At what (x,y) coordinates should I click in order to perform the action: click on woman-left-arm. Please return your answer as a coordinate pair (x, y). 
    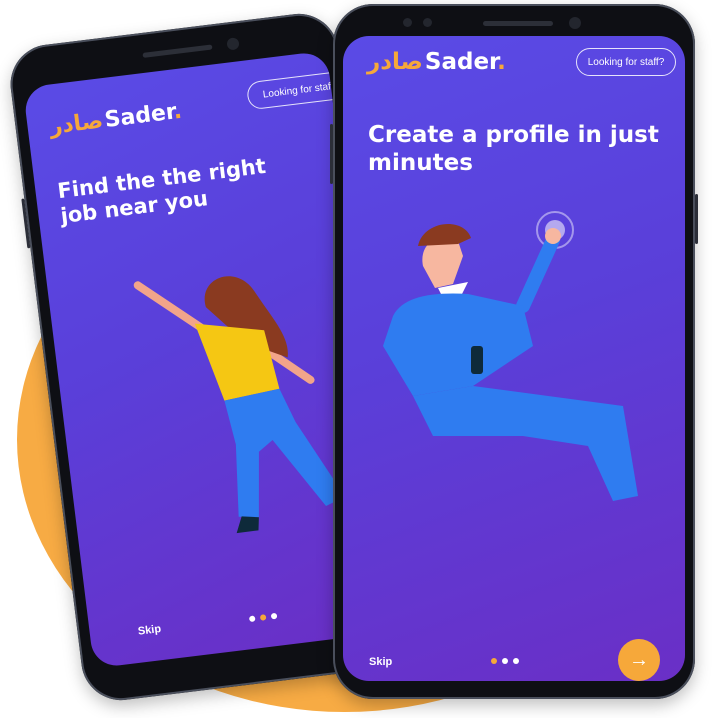
    Looking at the image, I should click on (169, 306).